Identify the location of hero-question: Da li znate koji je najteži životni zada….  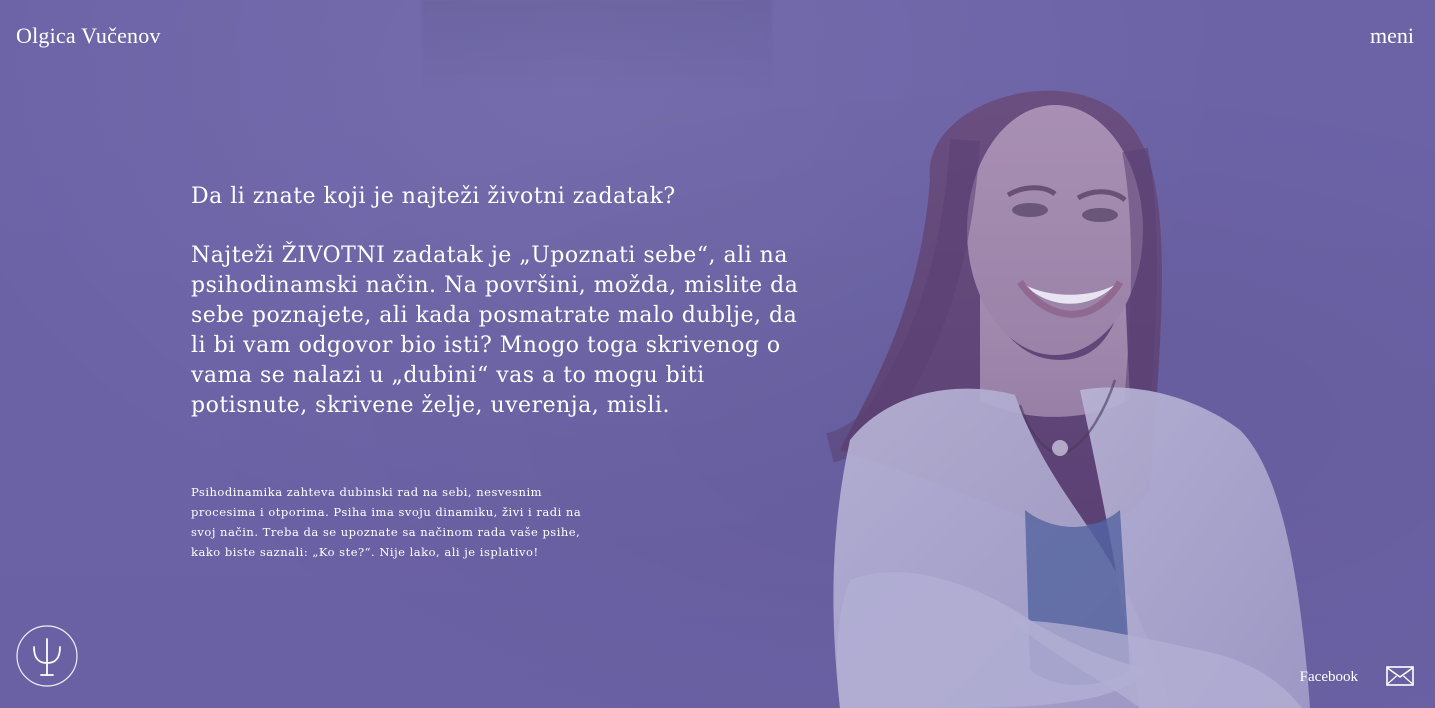
(433, 196).